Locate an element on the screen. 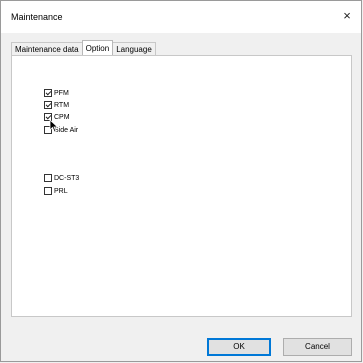 This screenshot has height=363, width=363. checkbox-rtm-label: RTM is located at coordinates (62, 105).